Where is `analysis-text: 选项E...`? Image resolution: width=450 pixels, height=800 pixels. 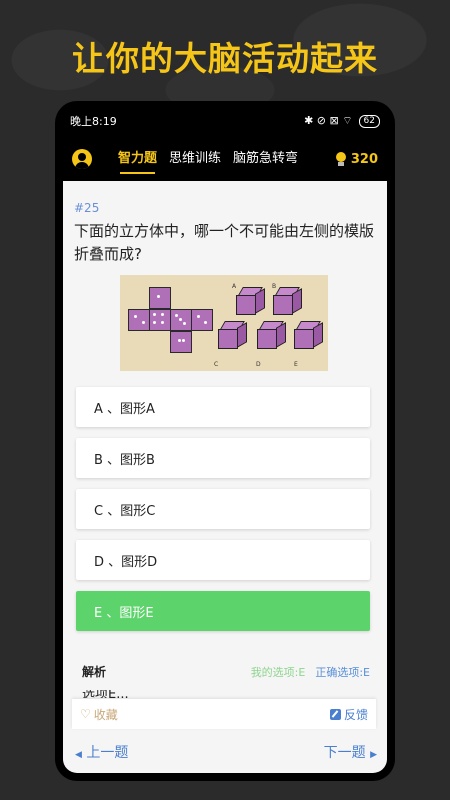 analysis-text: 选项E... is located at coordinates (227, 694).